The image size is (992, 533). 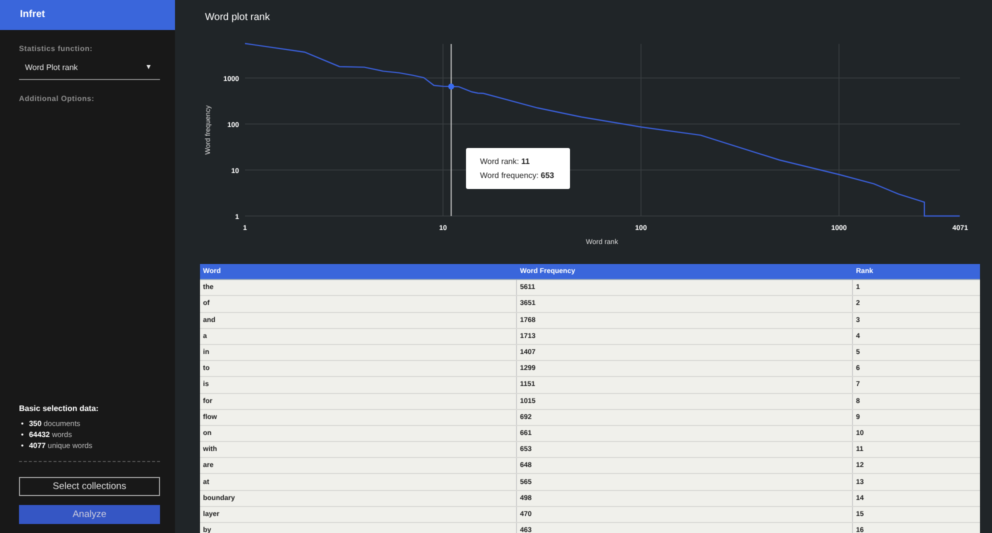 What do you see at coordinates (89, 486) in the screenshot?
I see `select-button: Select collections` at bounding box center [89, 486].